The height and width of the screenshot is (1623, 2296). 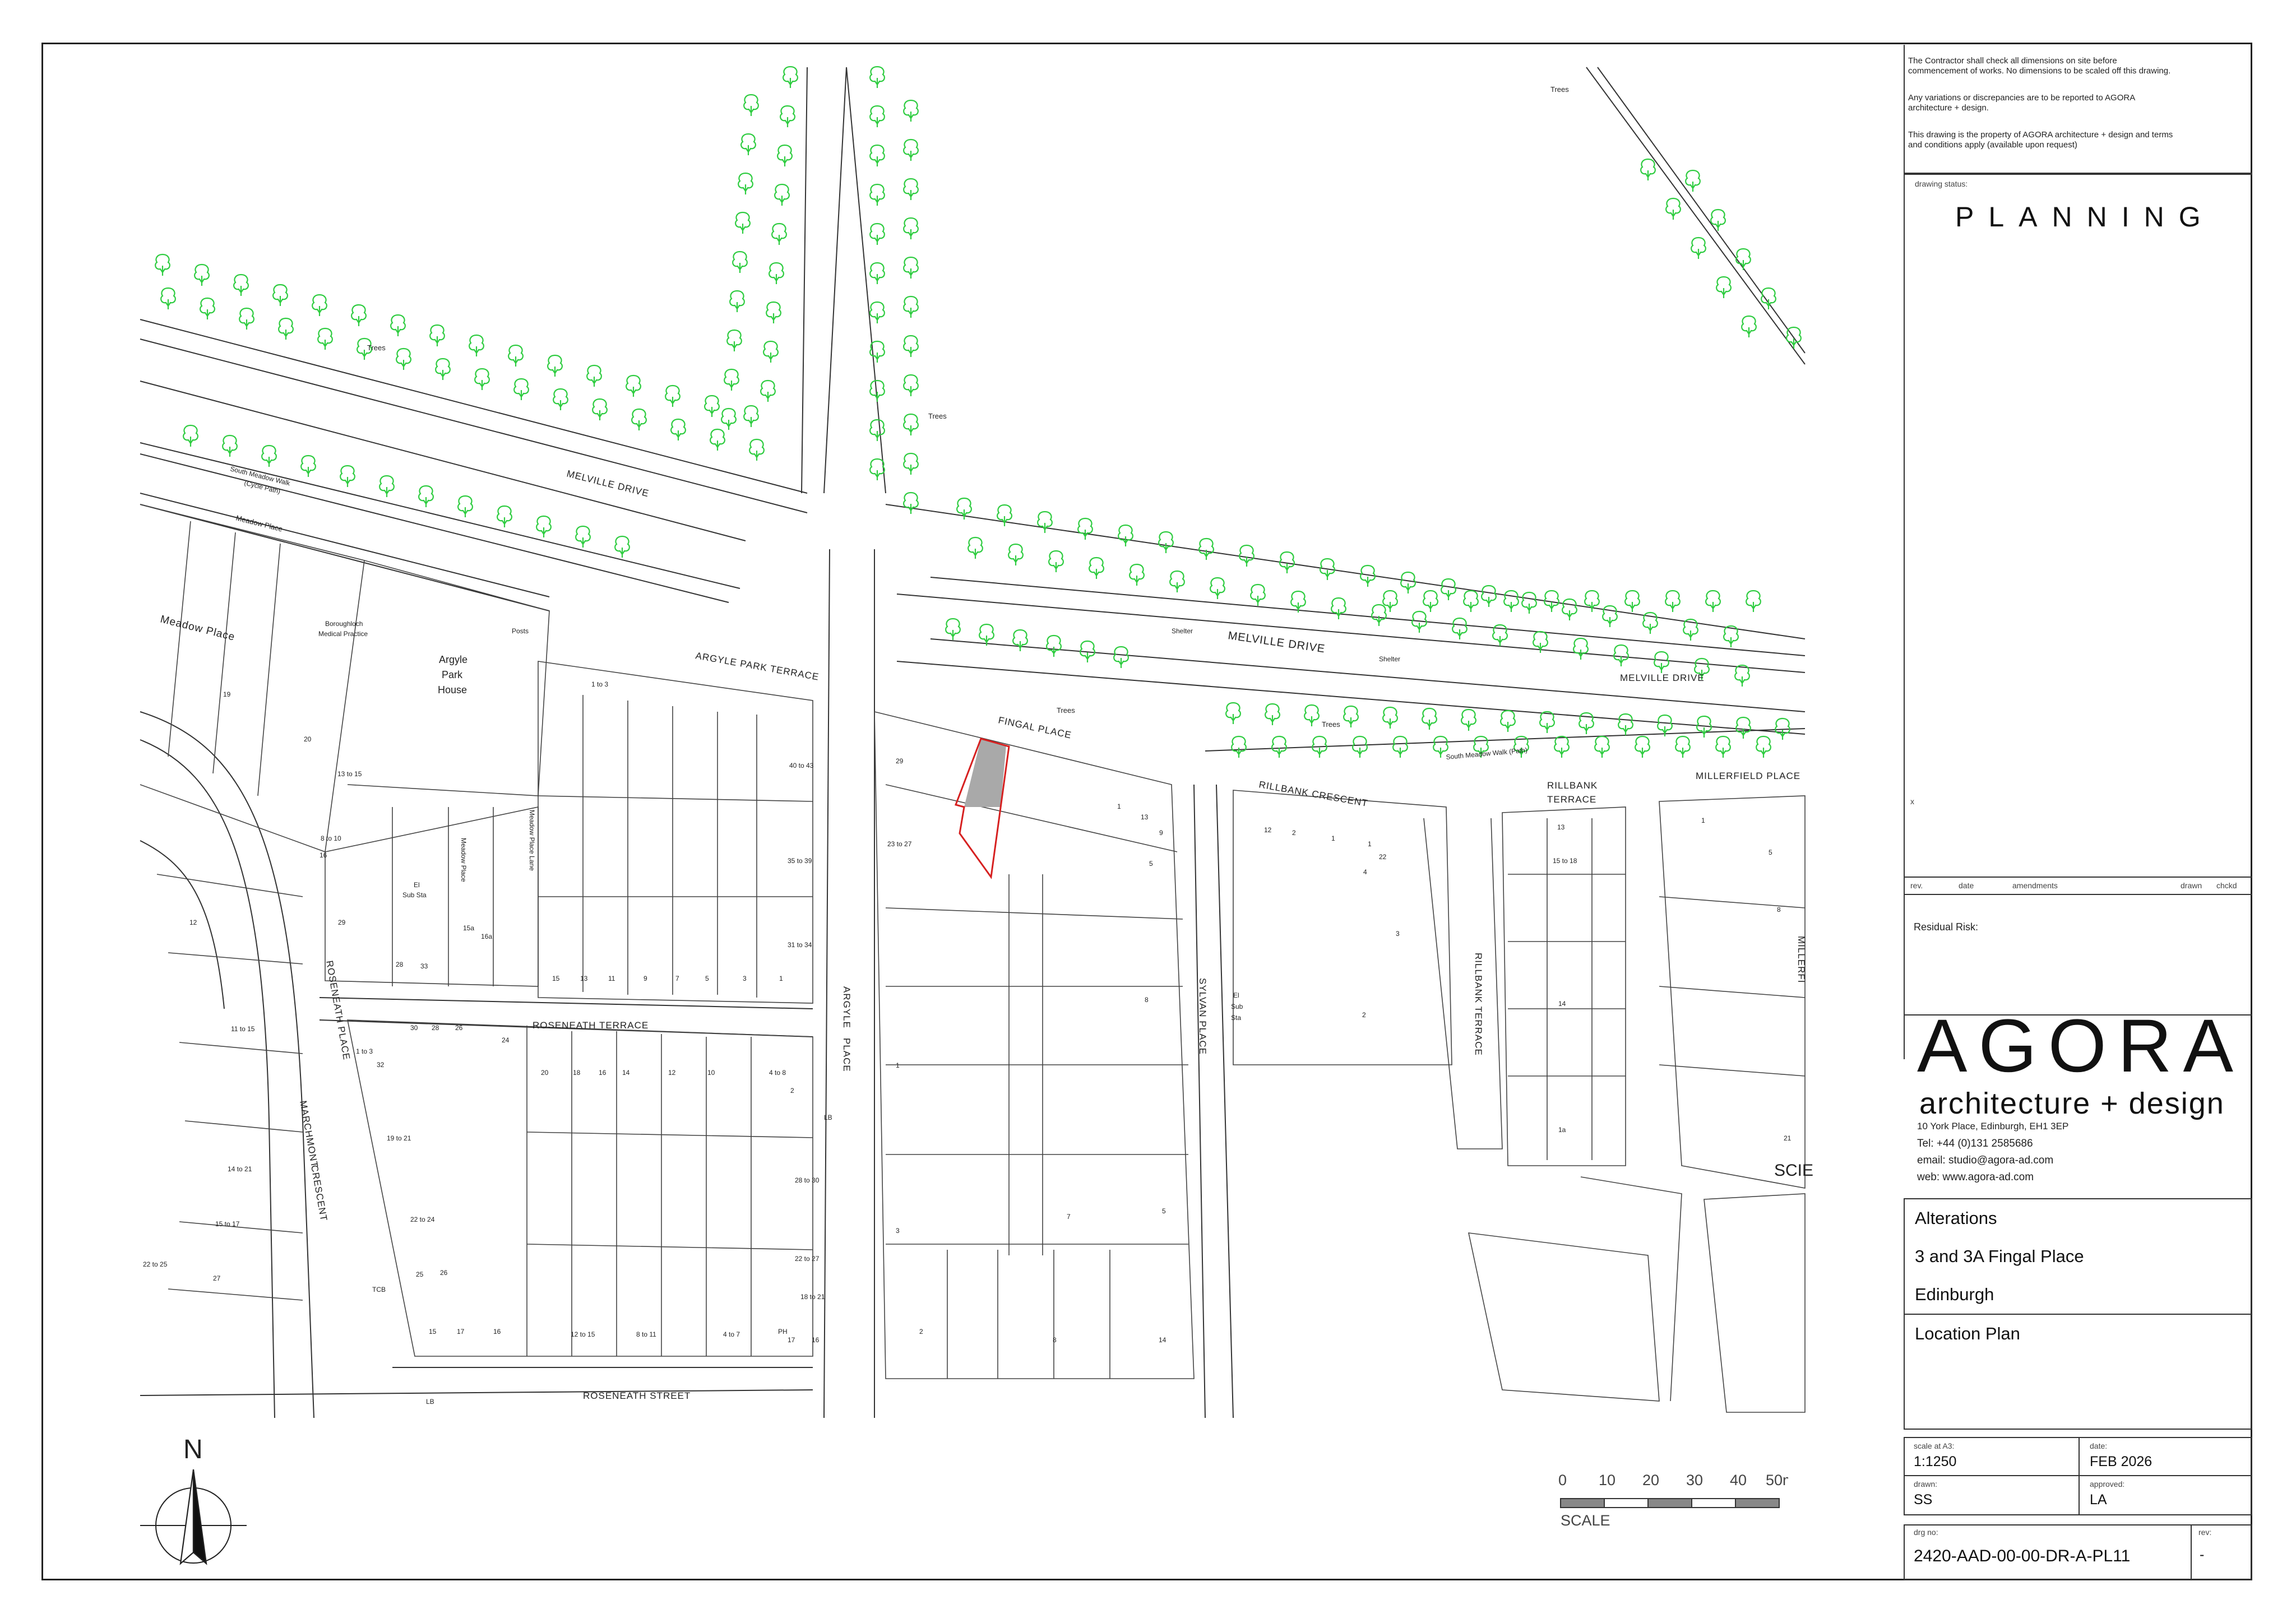 What do you see at coordinates (2078, 1475) in the screenshot?
I see `meta-hdivider` at bounding box center [2078, 1475].